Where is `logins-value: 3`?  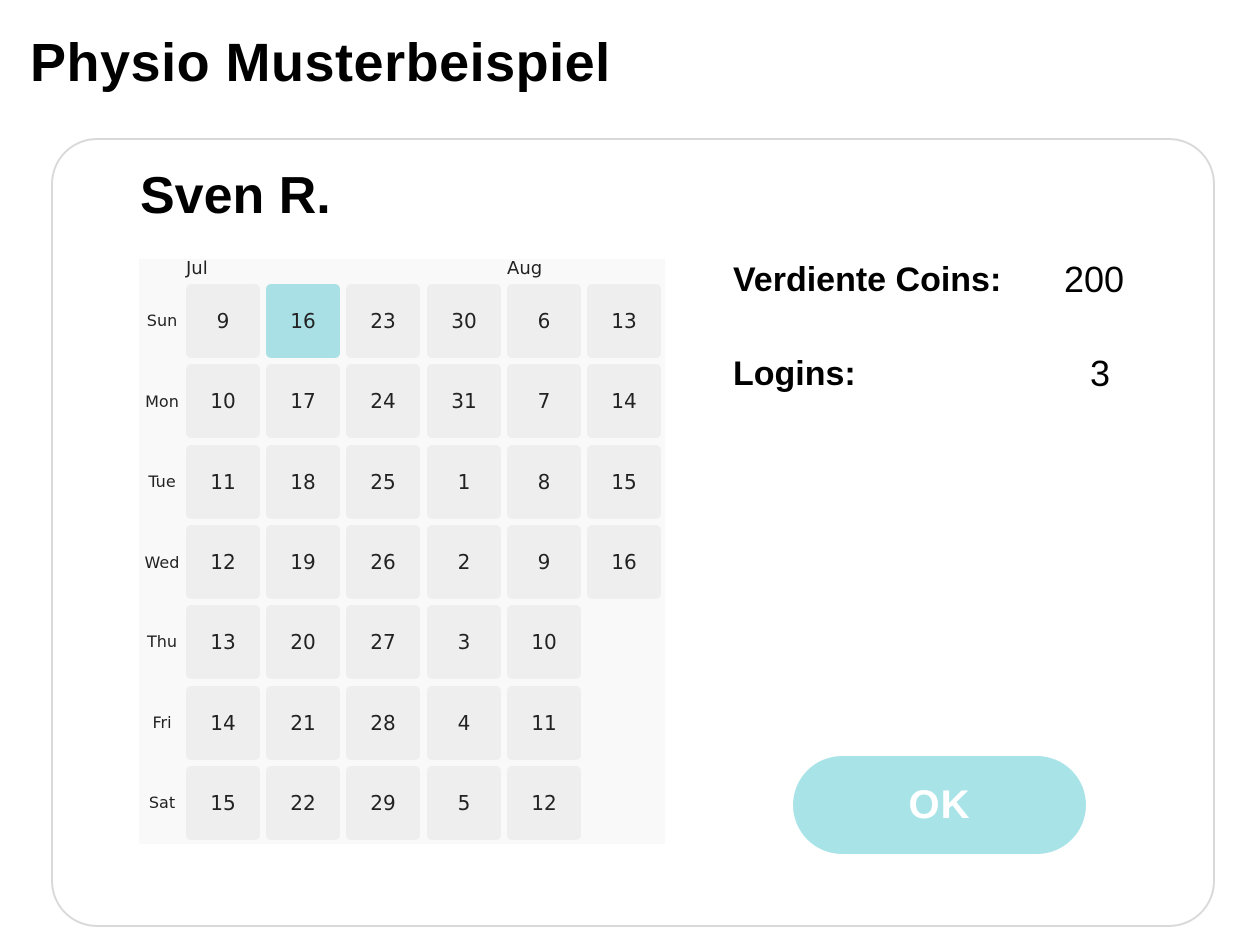 logins-value: 3 is located at coordinates (1100, 373).